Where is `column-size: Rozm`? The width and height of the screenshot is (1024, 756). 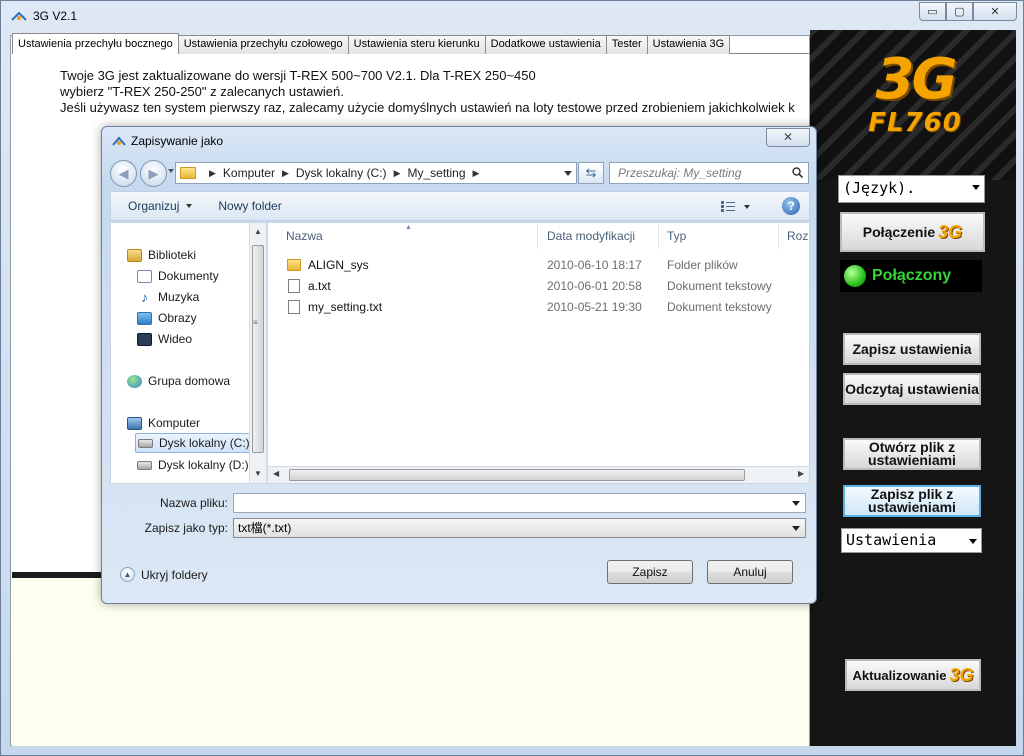 column-size: Rozm is located at coordinates (794, 236).